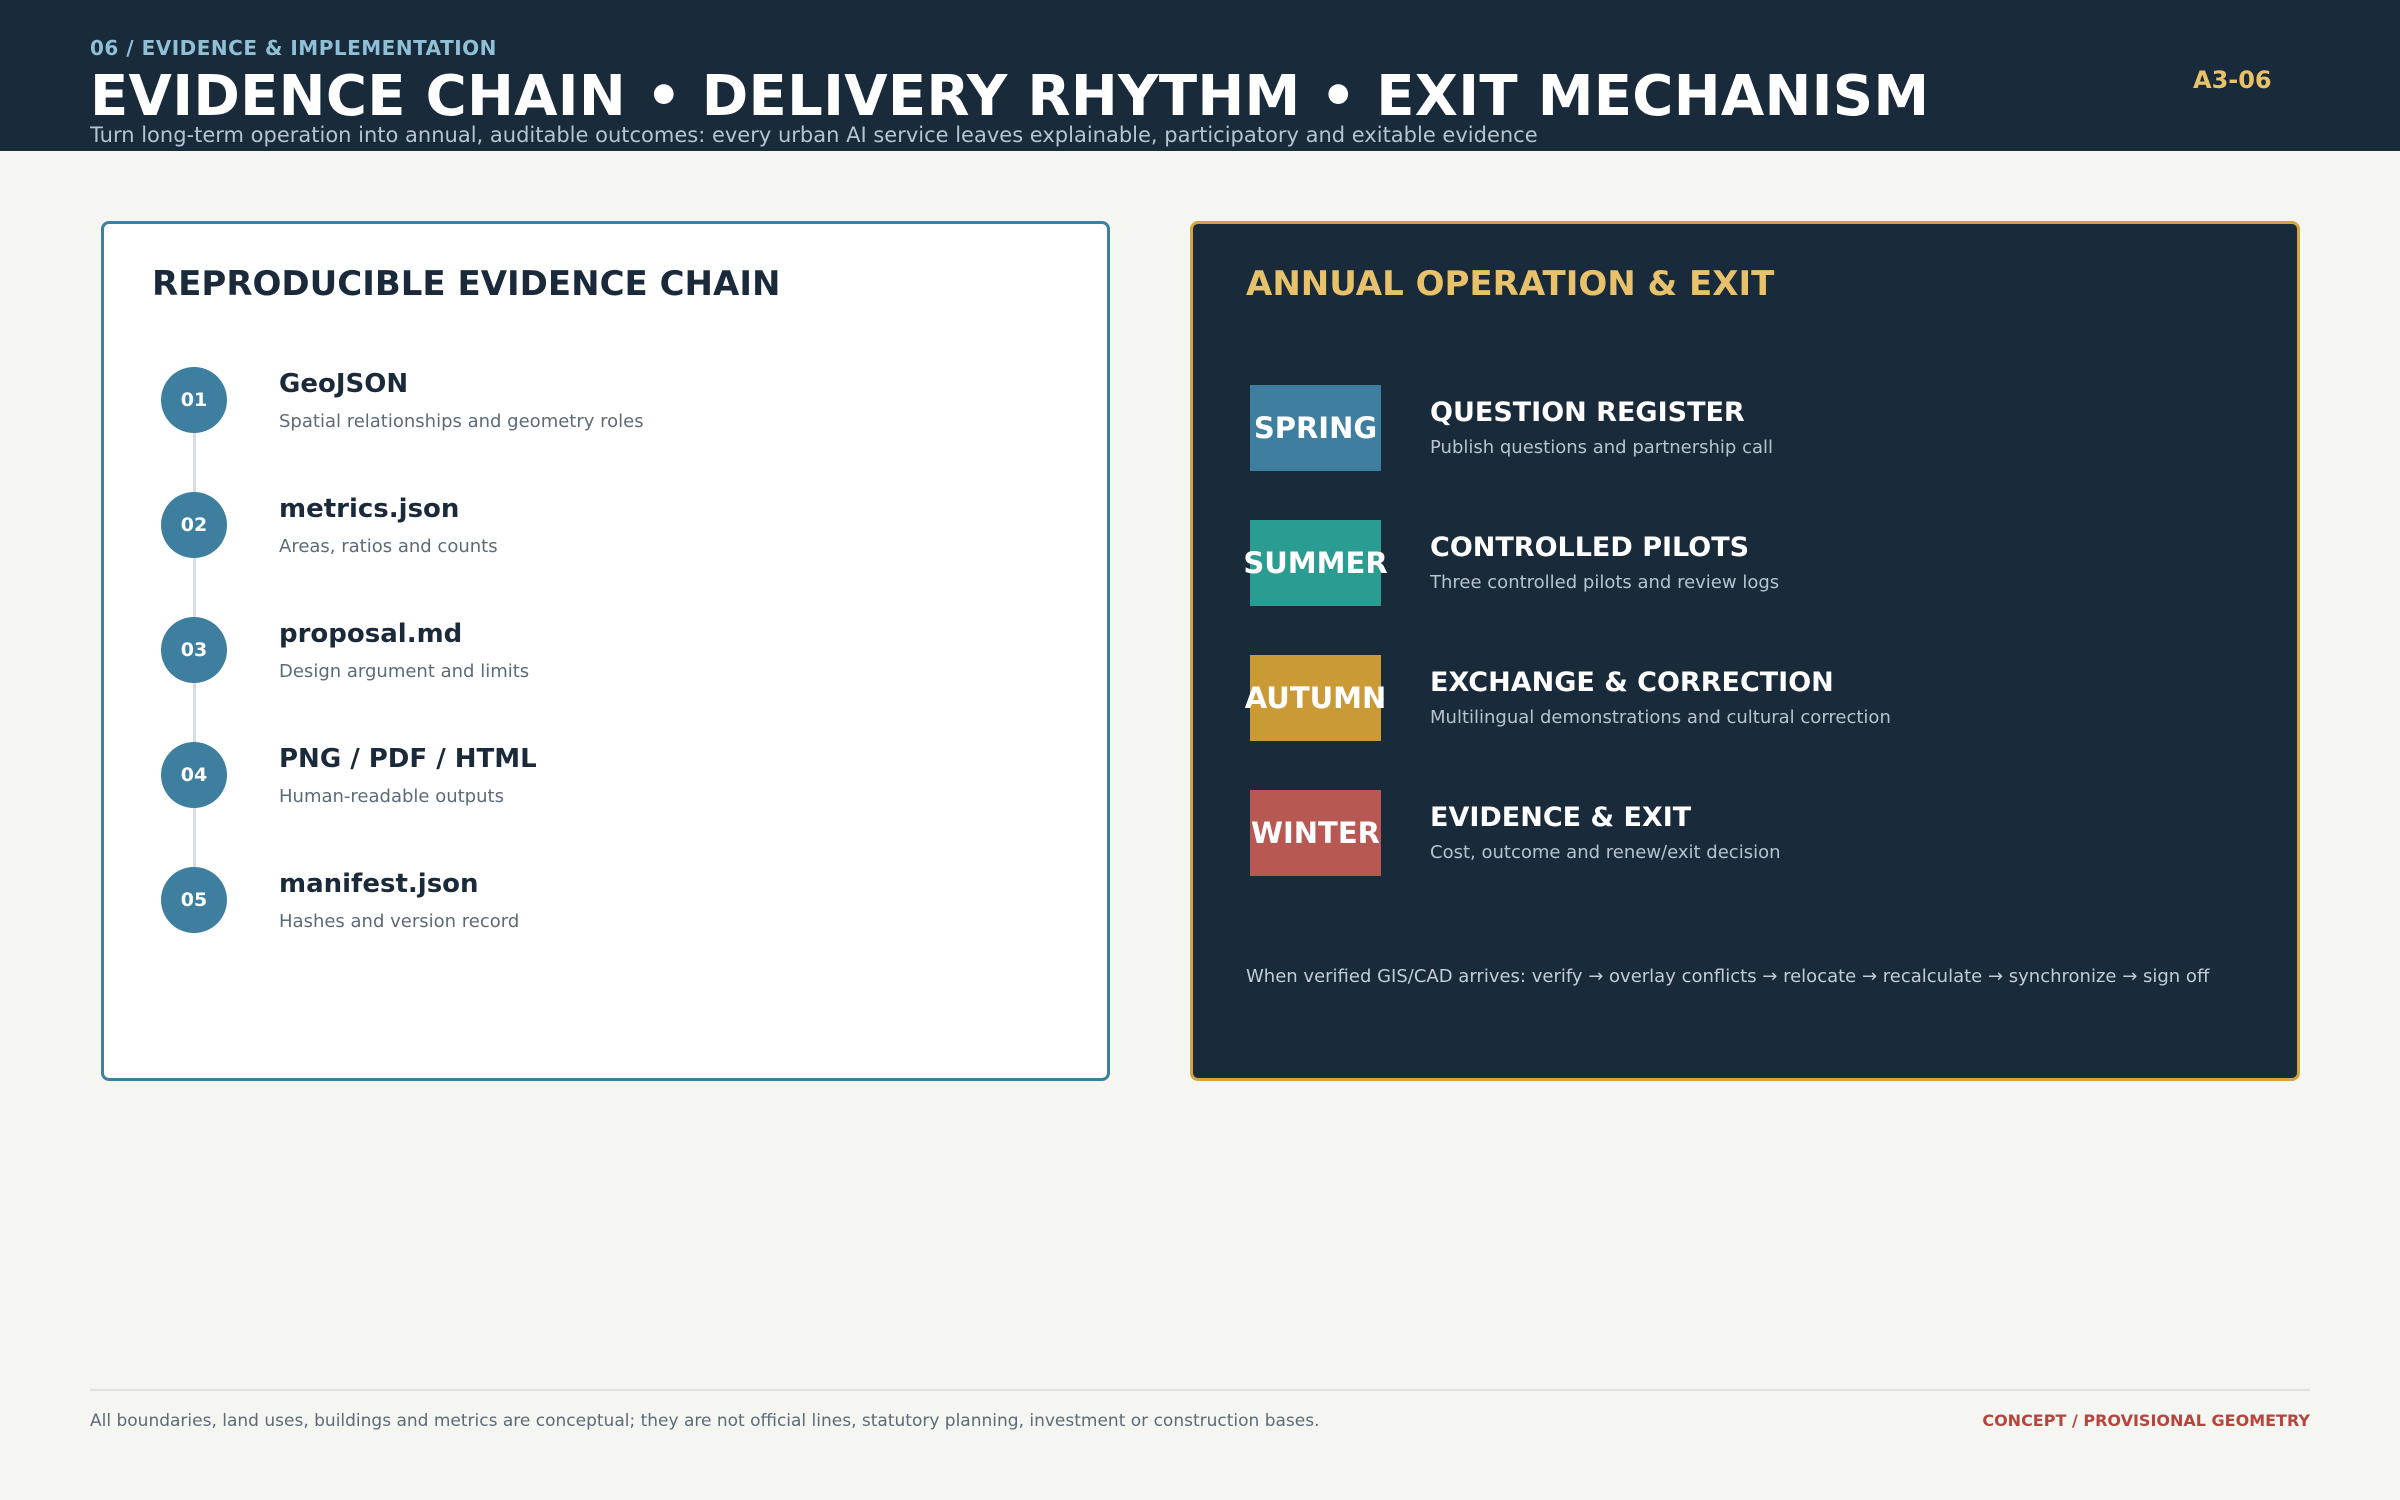 The image size is (2400, 1500). What do you see at coordinates (1605, 852) in the screenshot?
I see `season-desc: Cost, outcome and renew/exit decision` at bounding box center [1605, 852].